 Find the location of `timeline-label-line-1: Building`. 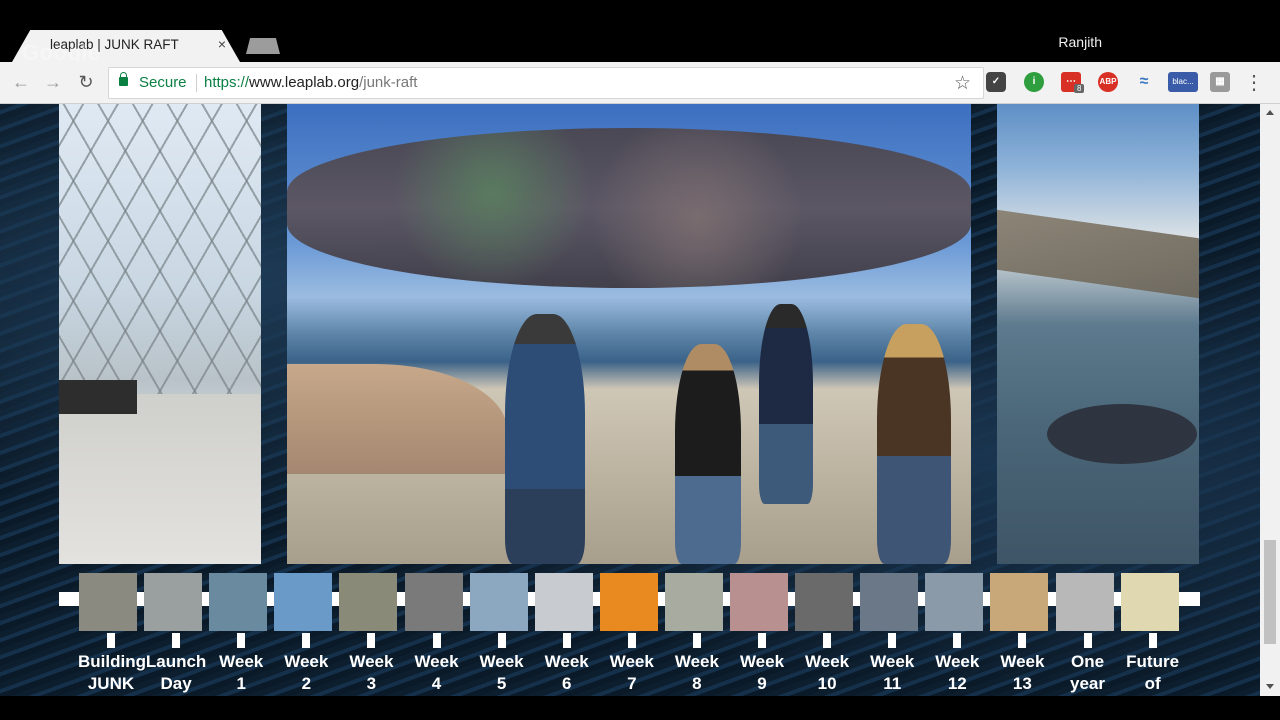

timeline-label-line-1: Building is located at coordinates (112, 661).